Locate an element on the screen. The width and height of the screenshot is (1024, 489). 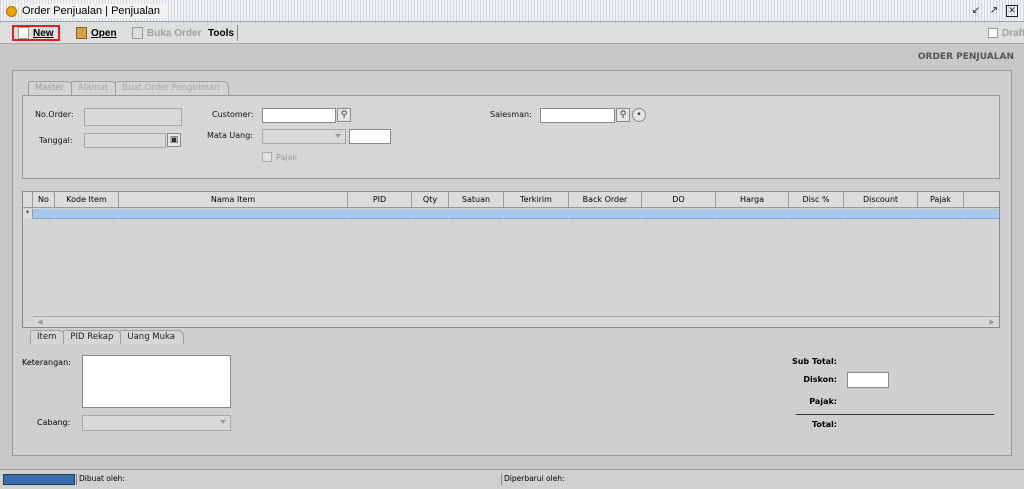
tools-menu: Tools is located at coordinates (221, 33).